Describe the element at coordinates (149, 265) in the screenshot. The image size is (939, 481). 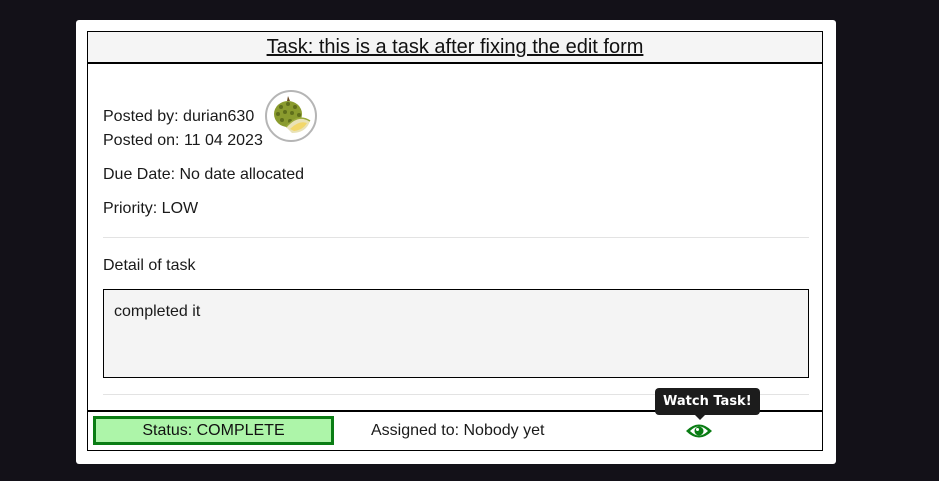
I see `detail-label: Detail of task` at that location.